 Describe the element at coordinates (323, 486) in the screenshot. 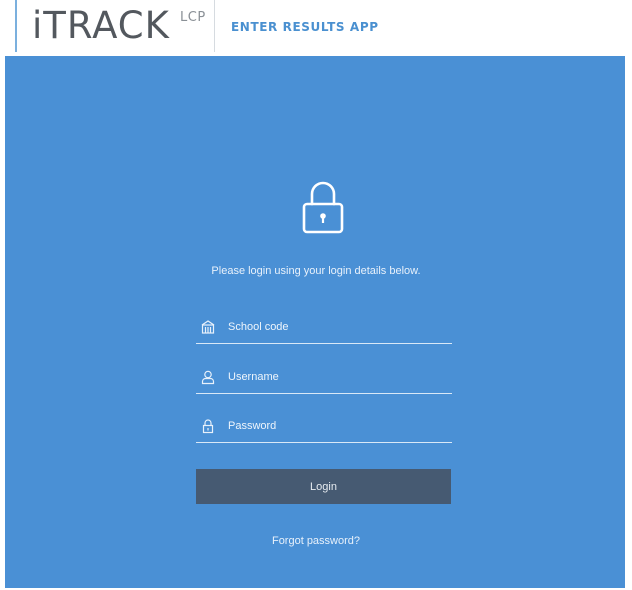

I see `login-button: Login` at that location.